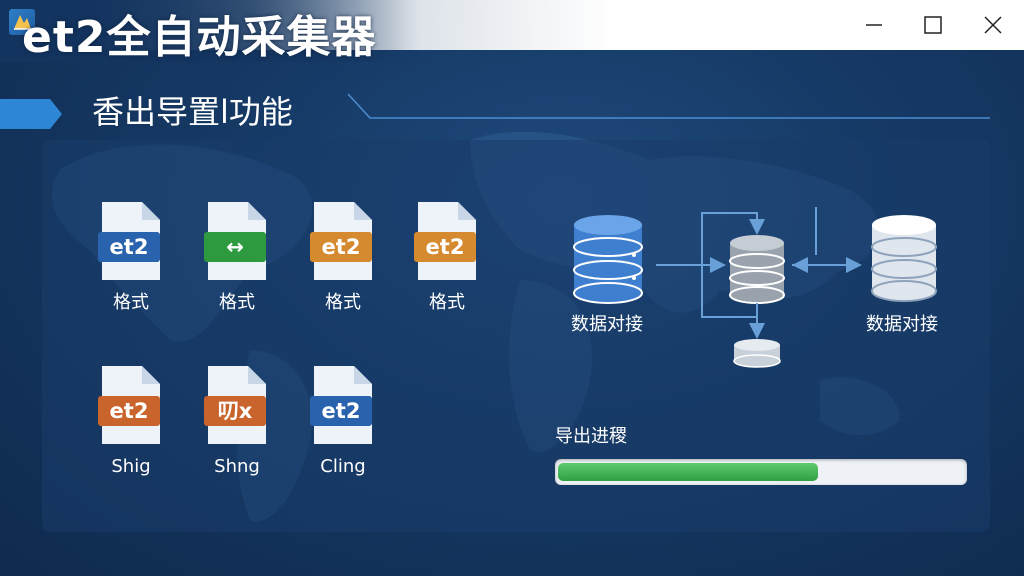 The height and width of the screenshot is (576, 1024). What do you see at coordinates (904, 258) in the screenshot?
I see `target-database-icon` at bounding box center [904, 258].